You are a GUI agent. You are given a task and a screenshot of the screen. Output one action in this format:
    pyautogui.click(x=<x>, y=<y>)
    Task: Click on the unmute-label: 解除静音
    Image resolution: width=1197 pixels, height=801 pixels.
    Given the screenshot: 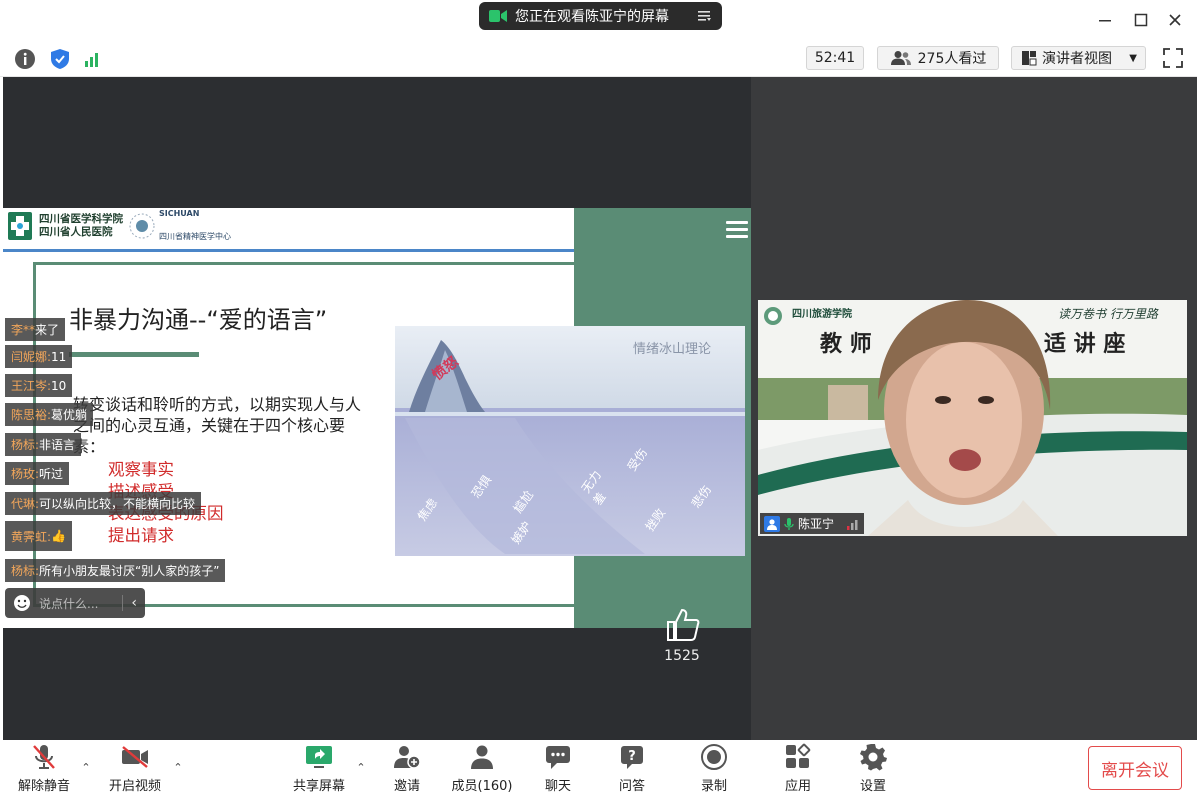 What is the action you would take?
    pyautogui.click(x=43, y=786)
    